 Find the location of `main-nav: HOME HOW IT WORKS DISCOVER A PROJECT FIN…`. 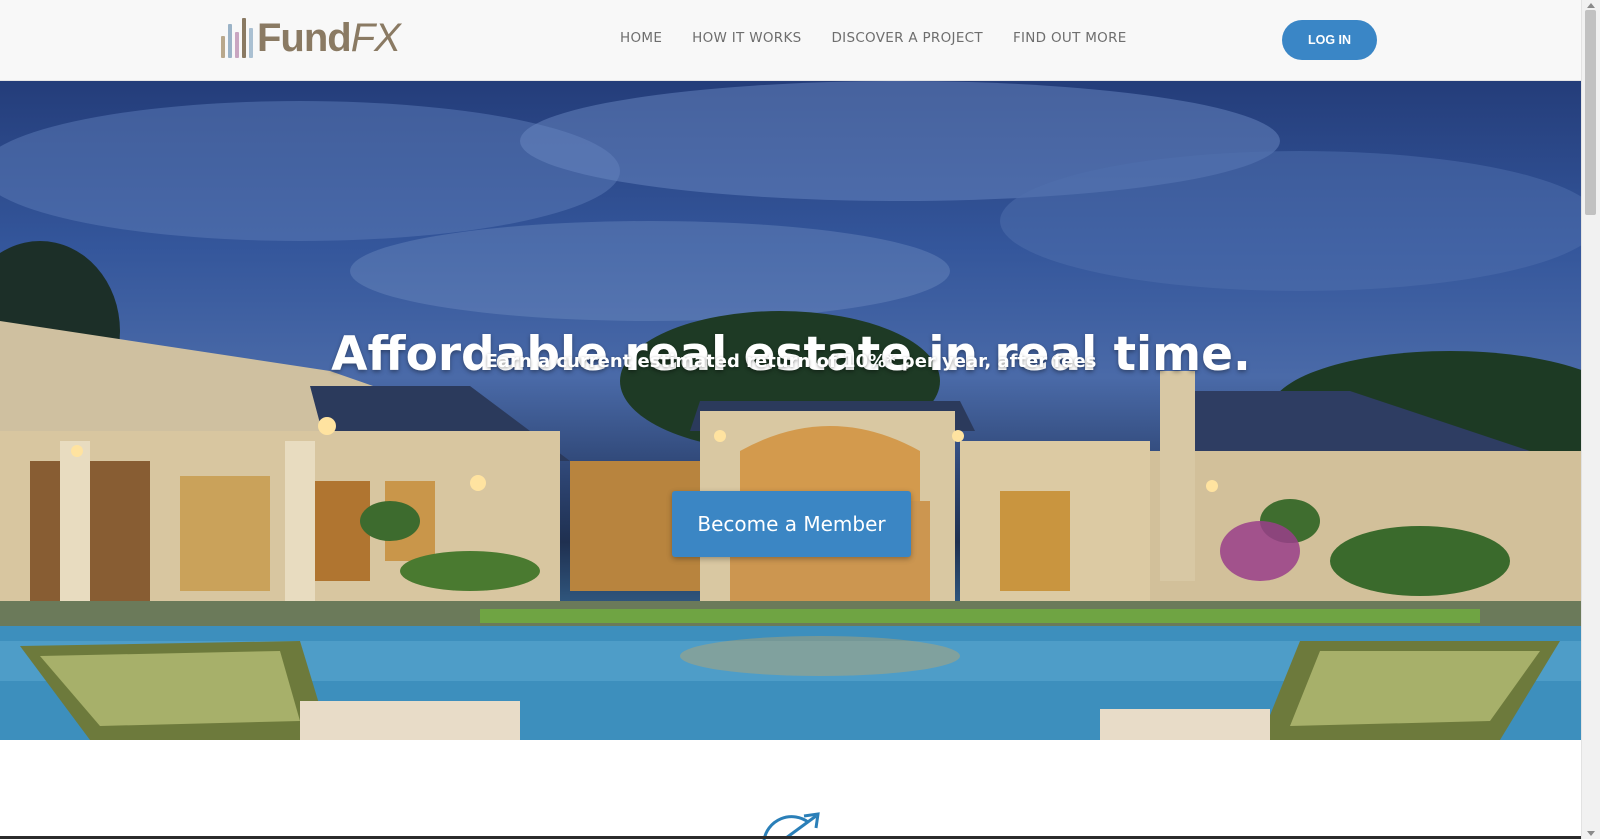

main-nav: HOME HOW IT WORKS DISCOVER A PROJECT FIN… is located at coordinates (873, 38).